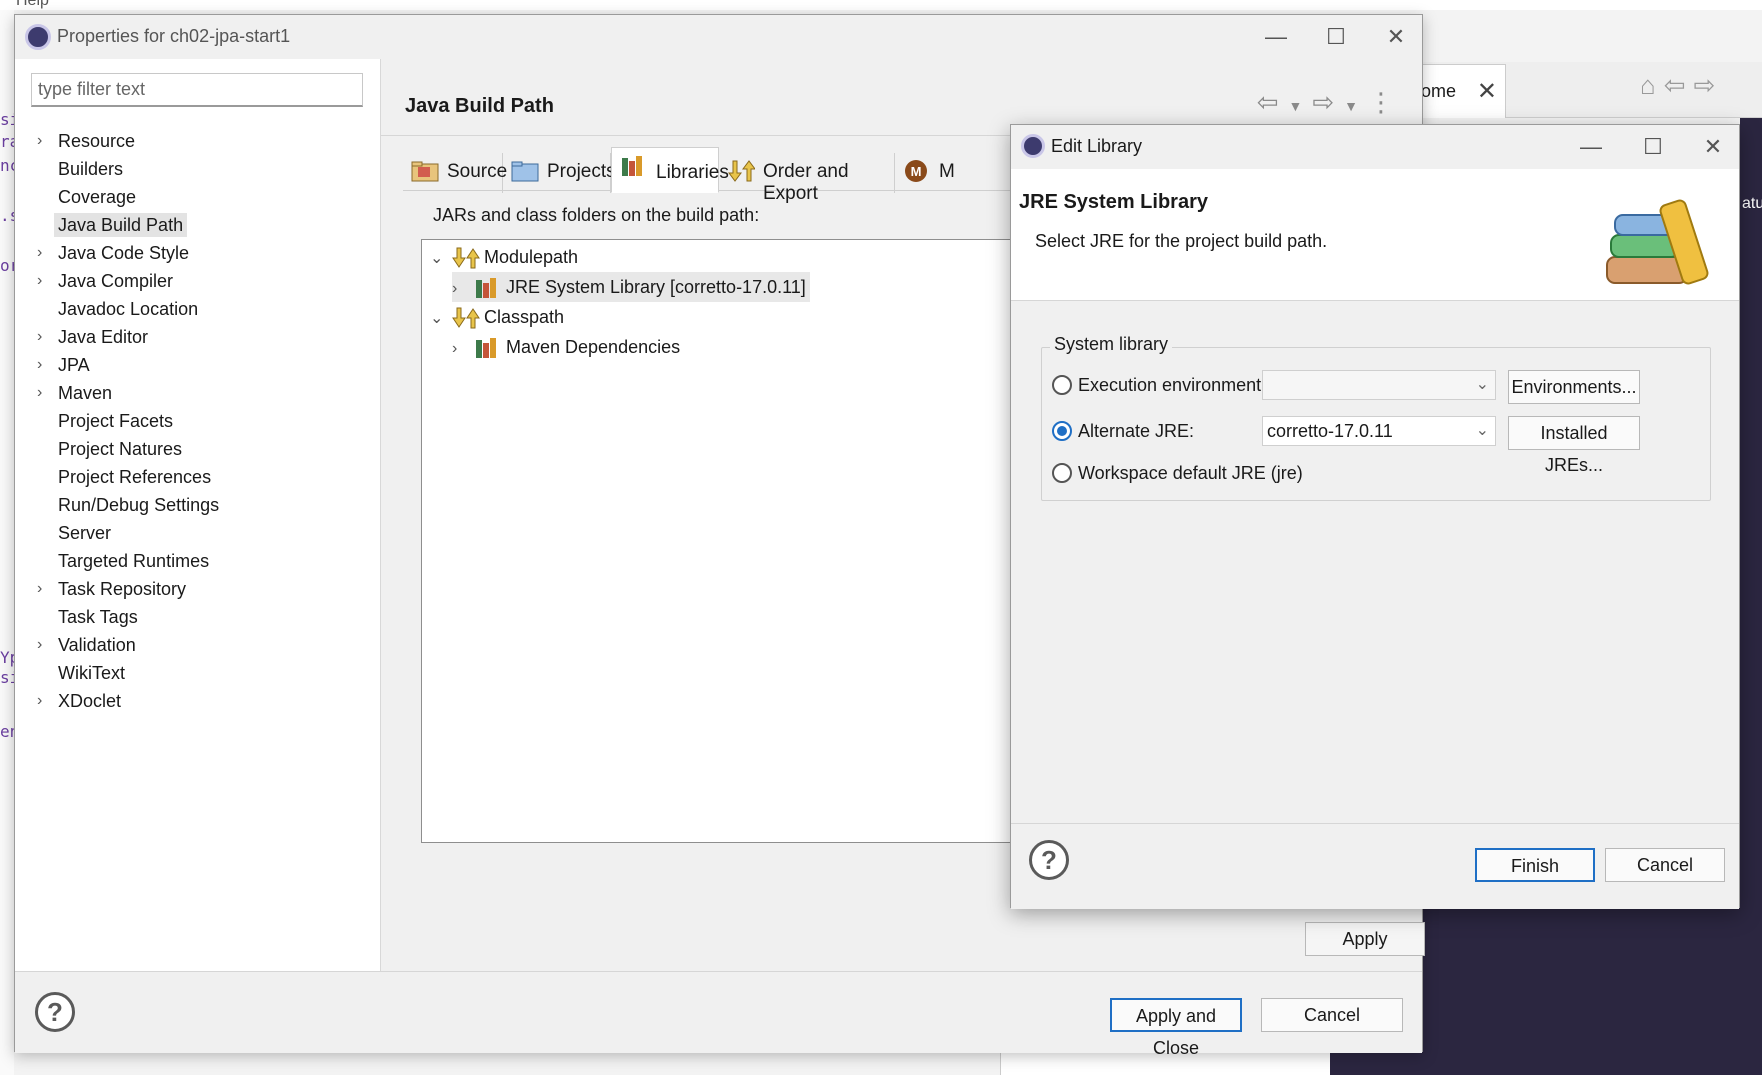 The width and height of the screenshot is (1762, 1075). I want to click on sidebar-item-label: Java Build Path, so click(121, 225).